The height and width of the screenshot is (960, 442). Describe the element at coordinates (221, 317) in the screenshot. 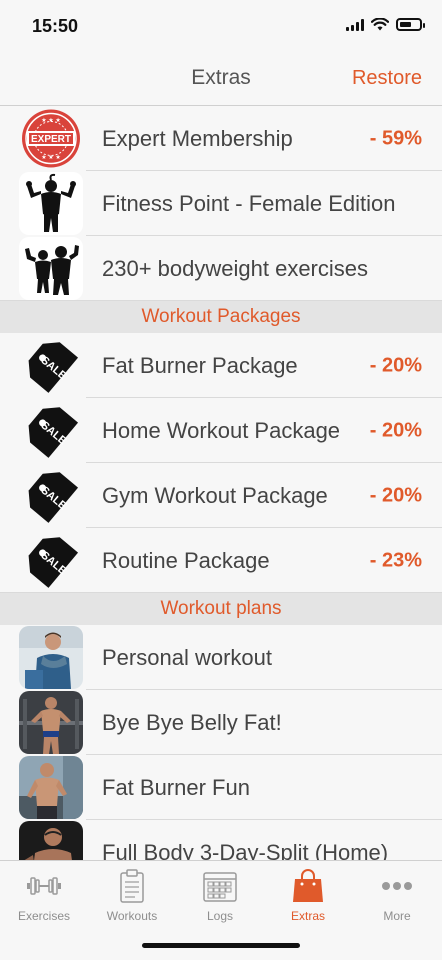

I see `section-header-workout-packages: Workout Packages` at that location.